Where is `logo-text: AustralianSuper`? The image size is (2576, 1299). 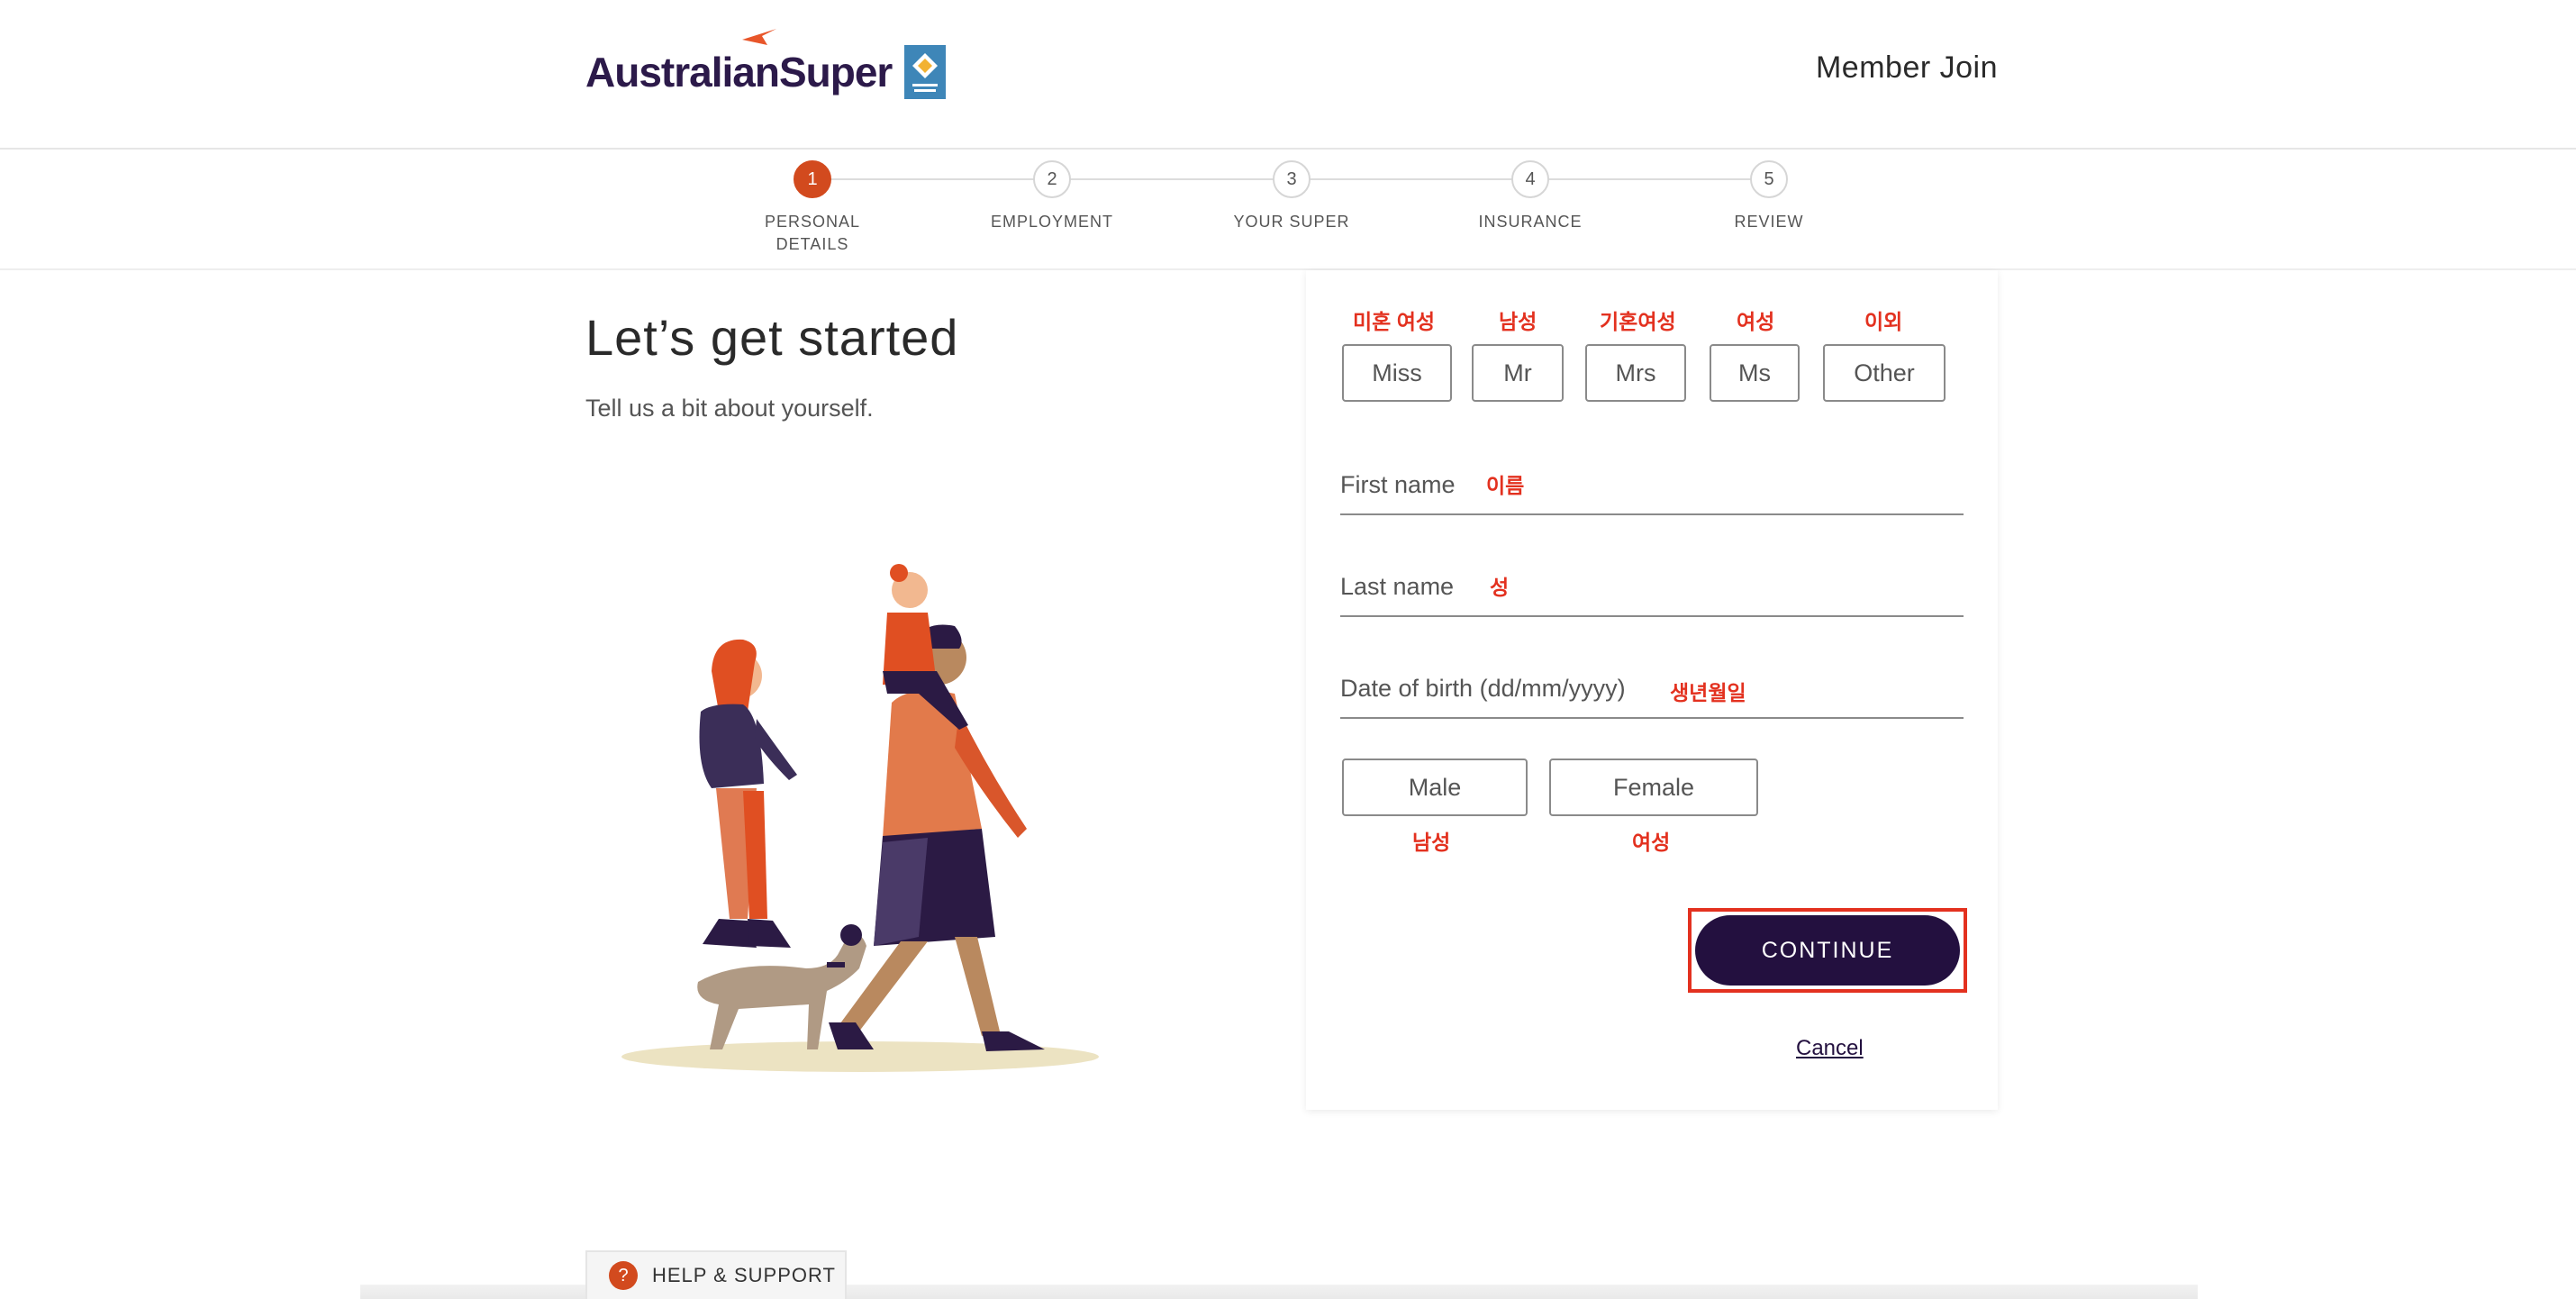 logo-text: AustralianSuper is located at coordinates (739, 72).